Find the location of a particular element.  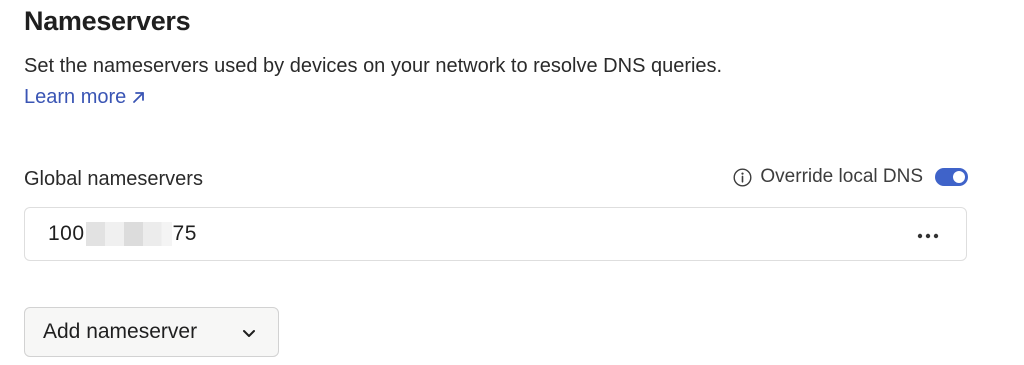

add-nameserver-label: Add nameserver is located at coordinates (120, 331).